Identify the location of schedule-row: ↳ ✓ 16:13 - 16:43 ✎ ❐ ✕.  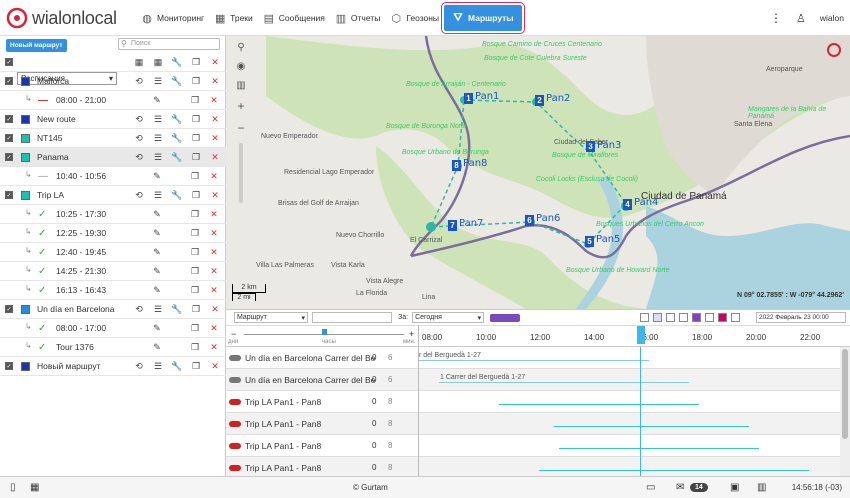
(113, 290).